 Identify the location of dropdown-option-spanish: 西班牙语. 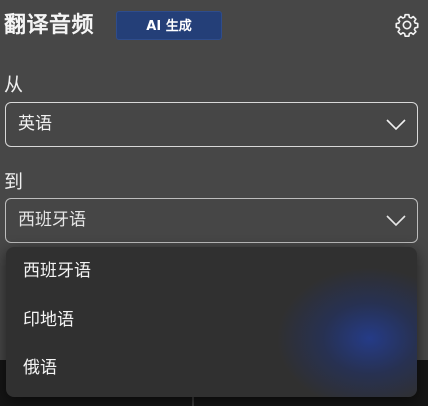
(57, 271).